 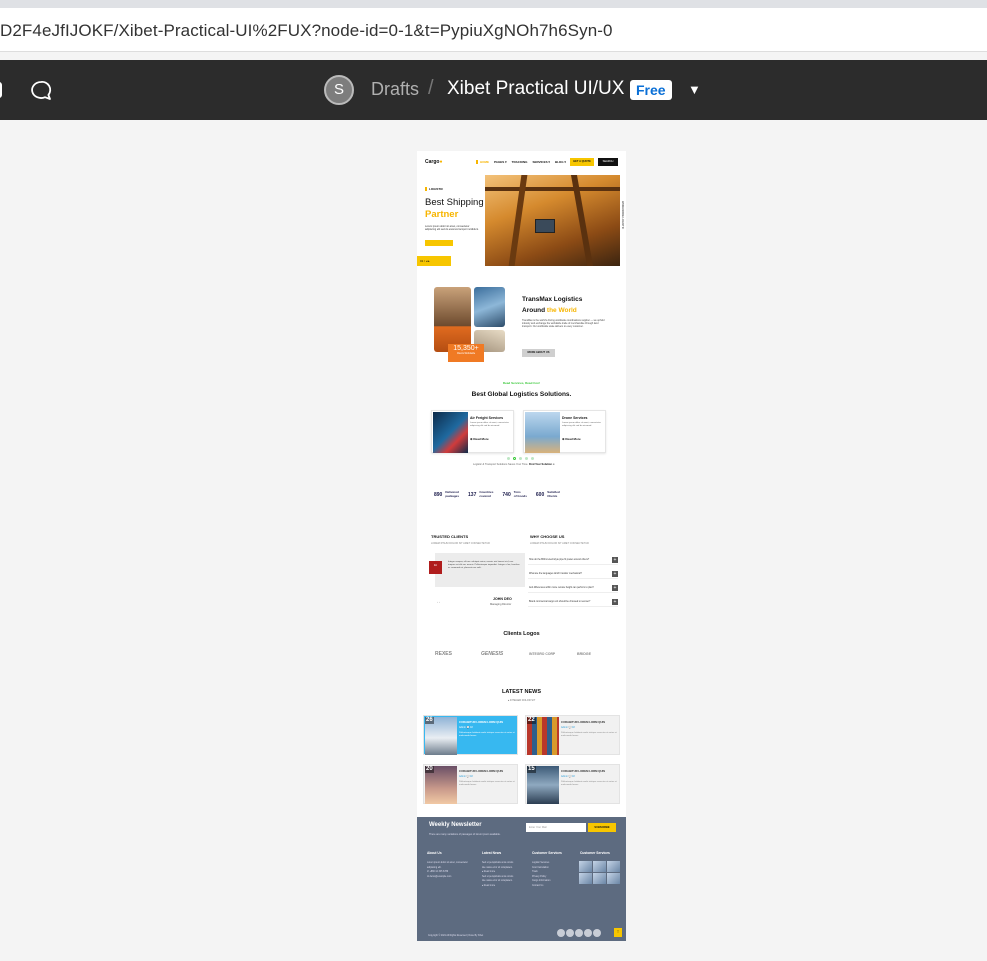 I want to click on air-freight-image, so click(x=450, y=432).